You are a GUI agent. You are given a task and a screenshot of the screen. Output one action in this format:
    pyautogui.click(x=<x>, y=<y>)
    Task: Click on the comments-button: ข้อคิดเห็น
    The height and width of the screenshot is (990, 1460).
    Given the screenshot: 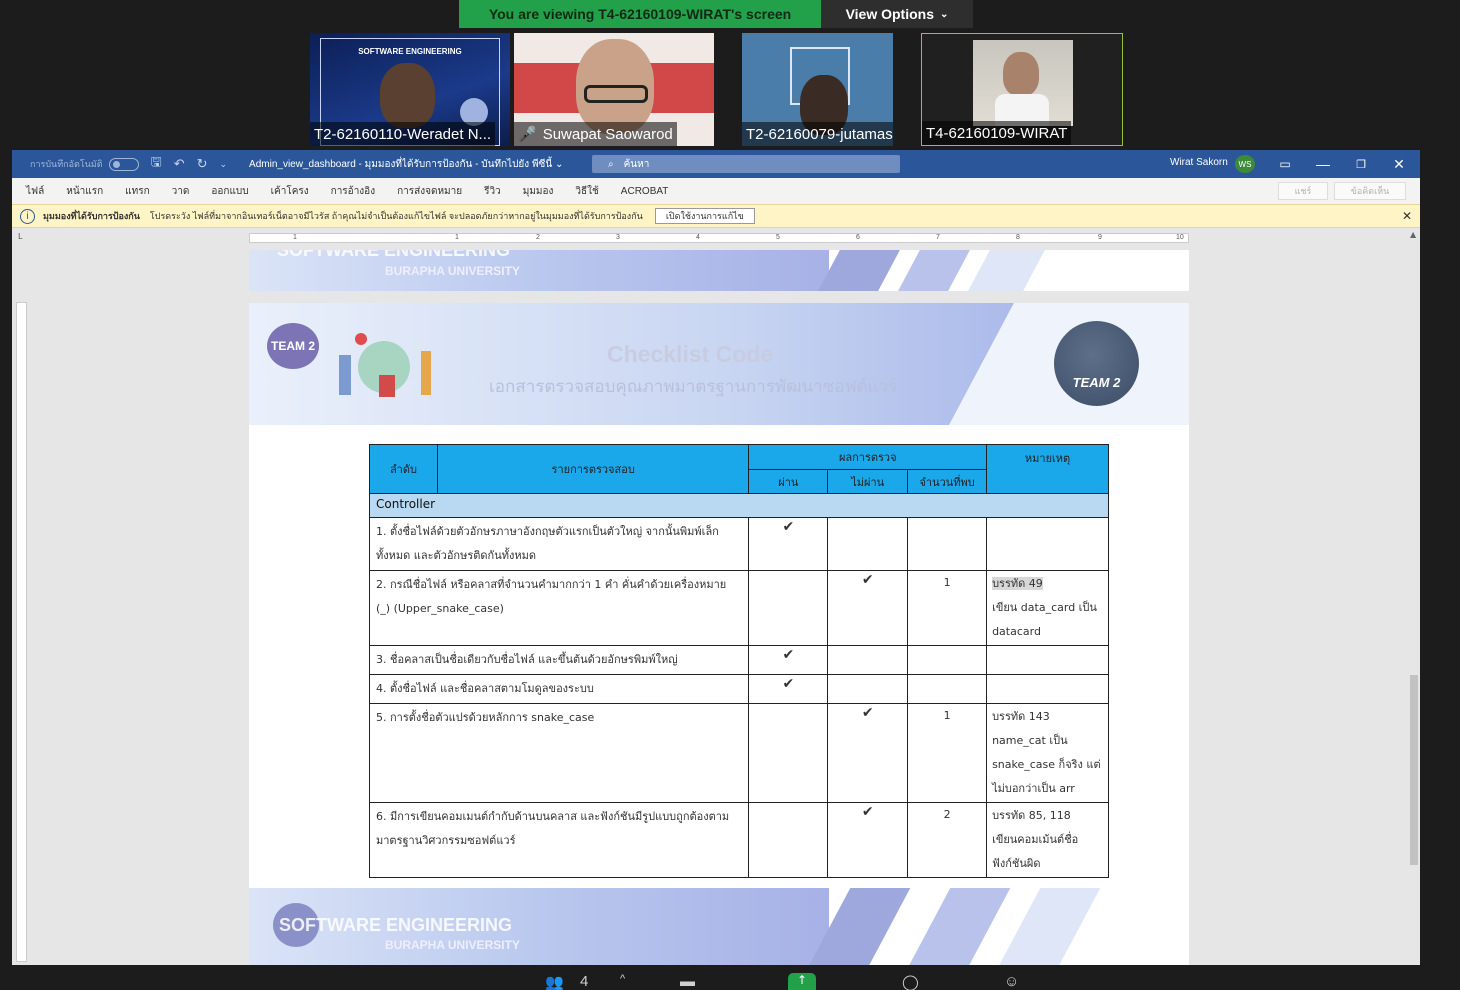 What is the action you would take?
    pyautogui.click(x=1370, y=191)
    